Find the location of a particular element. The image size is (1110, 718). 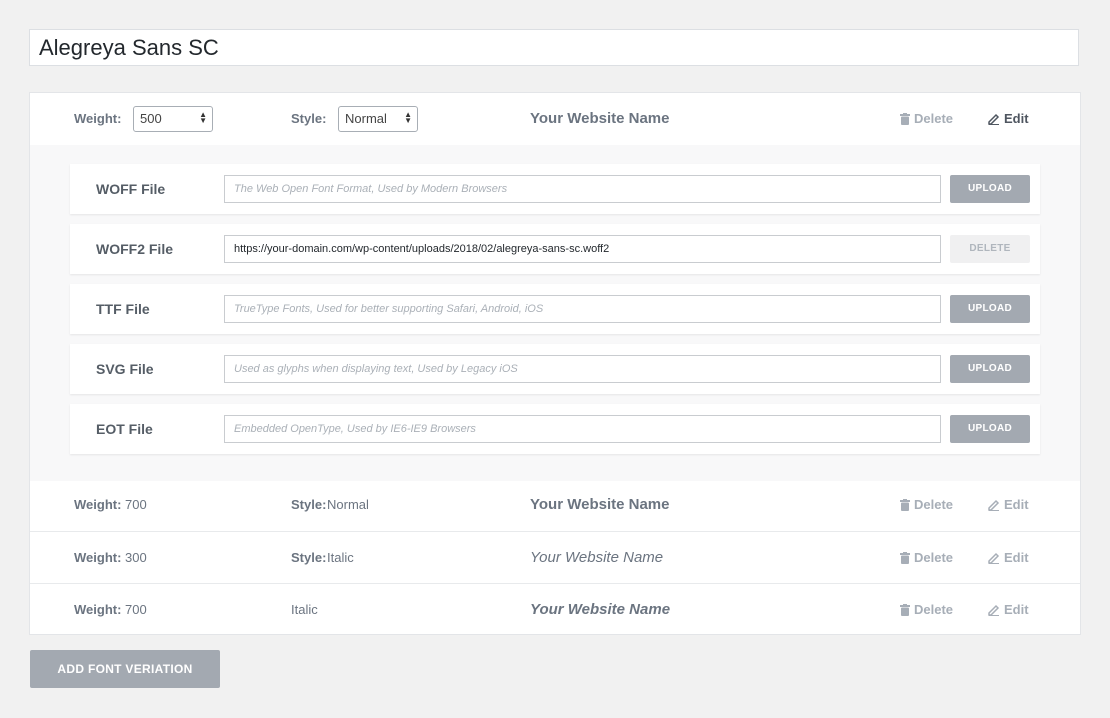

weight-select: 500 ▲ ▼ is located at coordinates (173, 119).